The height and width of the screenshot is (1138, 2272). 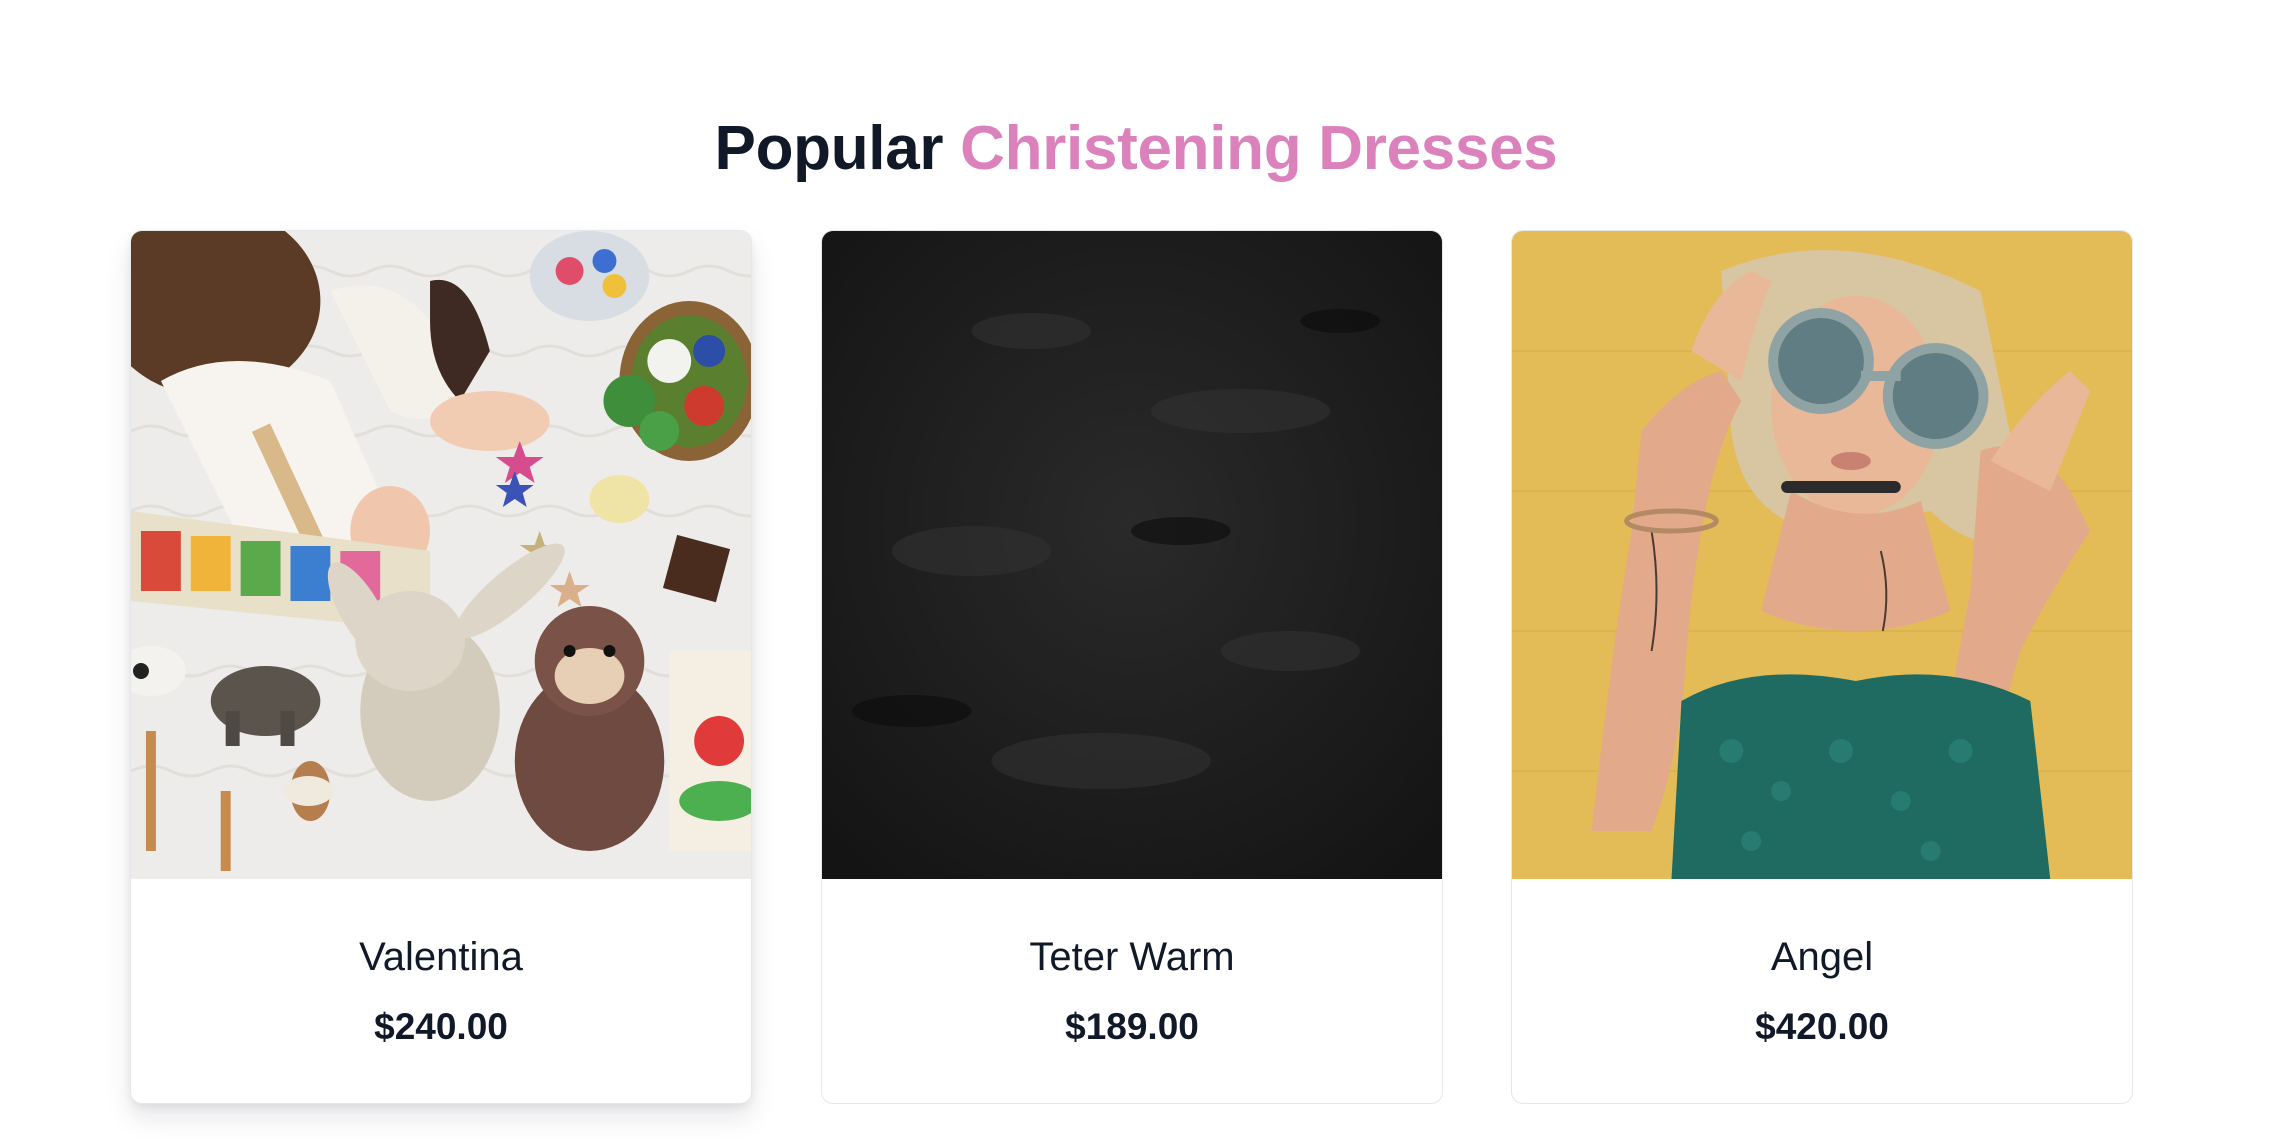 I want to click on product-name: Valentina, so click(x=441, y=957).